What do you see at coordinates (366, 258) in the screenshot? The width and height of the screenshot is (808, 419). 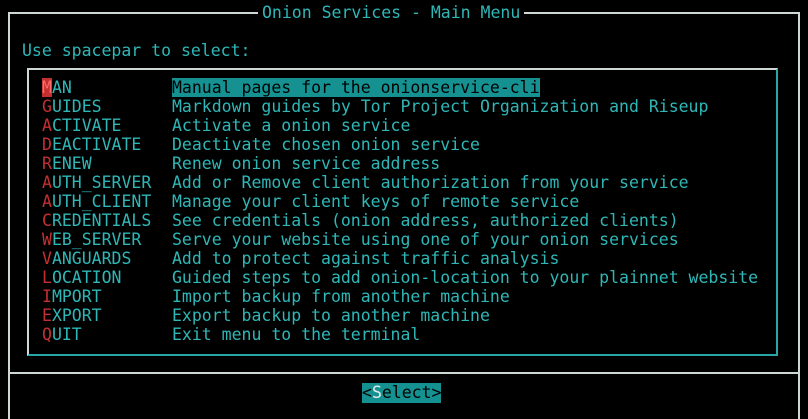 I see `menu-item-description: Add to protect against traffic analysis` at bounding box center [366, 258].